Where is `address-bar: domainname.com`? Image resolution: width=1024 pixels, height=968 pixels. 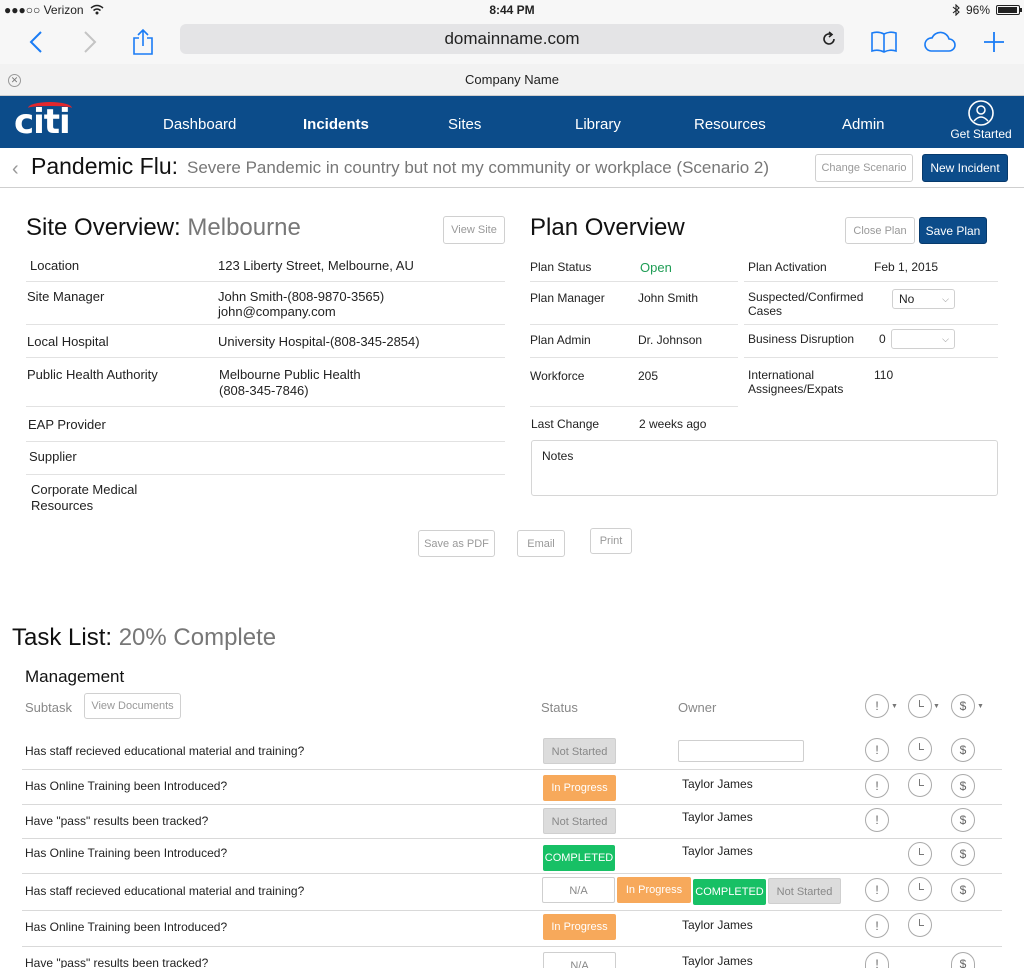 address-bar: domainname.com is located at coordinates (512, 39).